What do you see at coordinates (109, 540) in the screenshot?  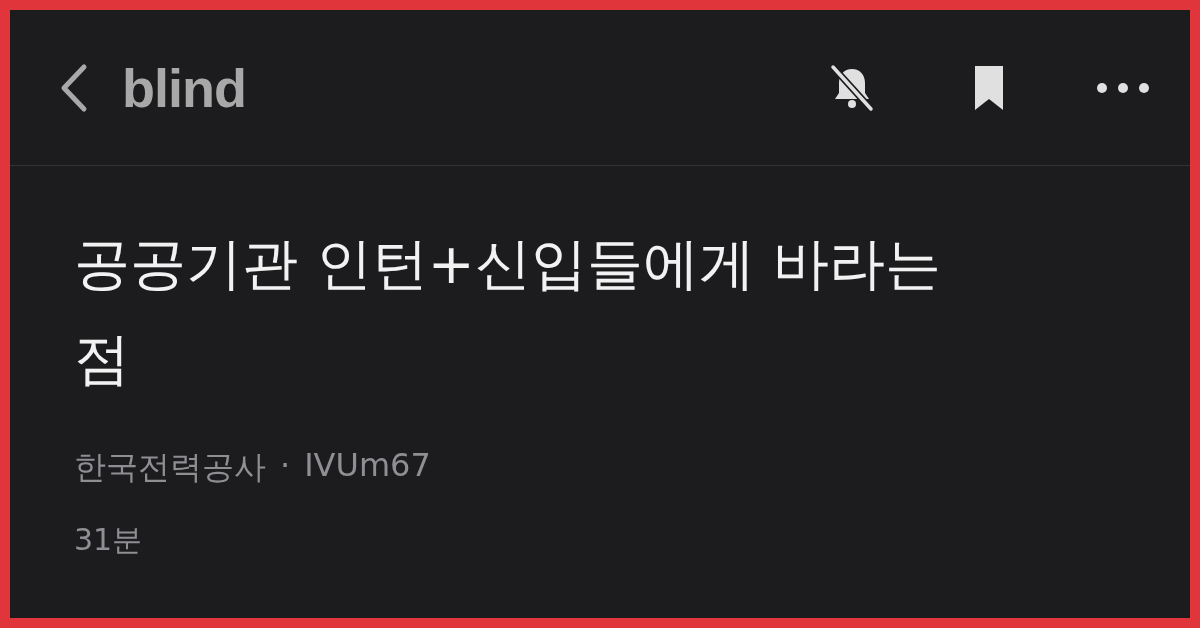 I see `post-time: 31분` at bounding box center [109, 540].